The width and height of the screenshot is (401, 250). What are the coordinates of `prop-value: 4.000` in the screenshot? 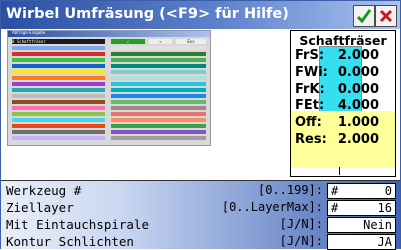 It's located at (358, 105).